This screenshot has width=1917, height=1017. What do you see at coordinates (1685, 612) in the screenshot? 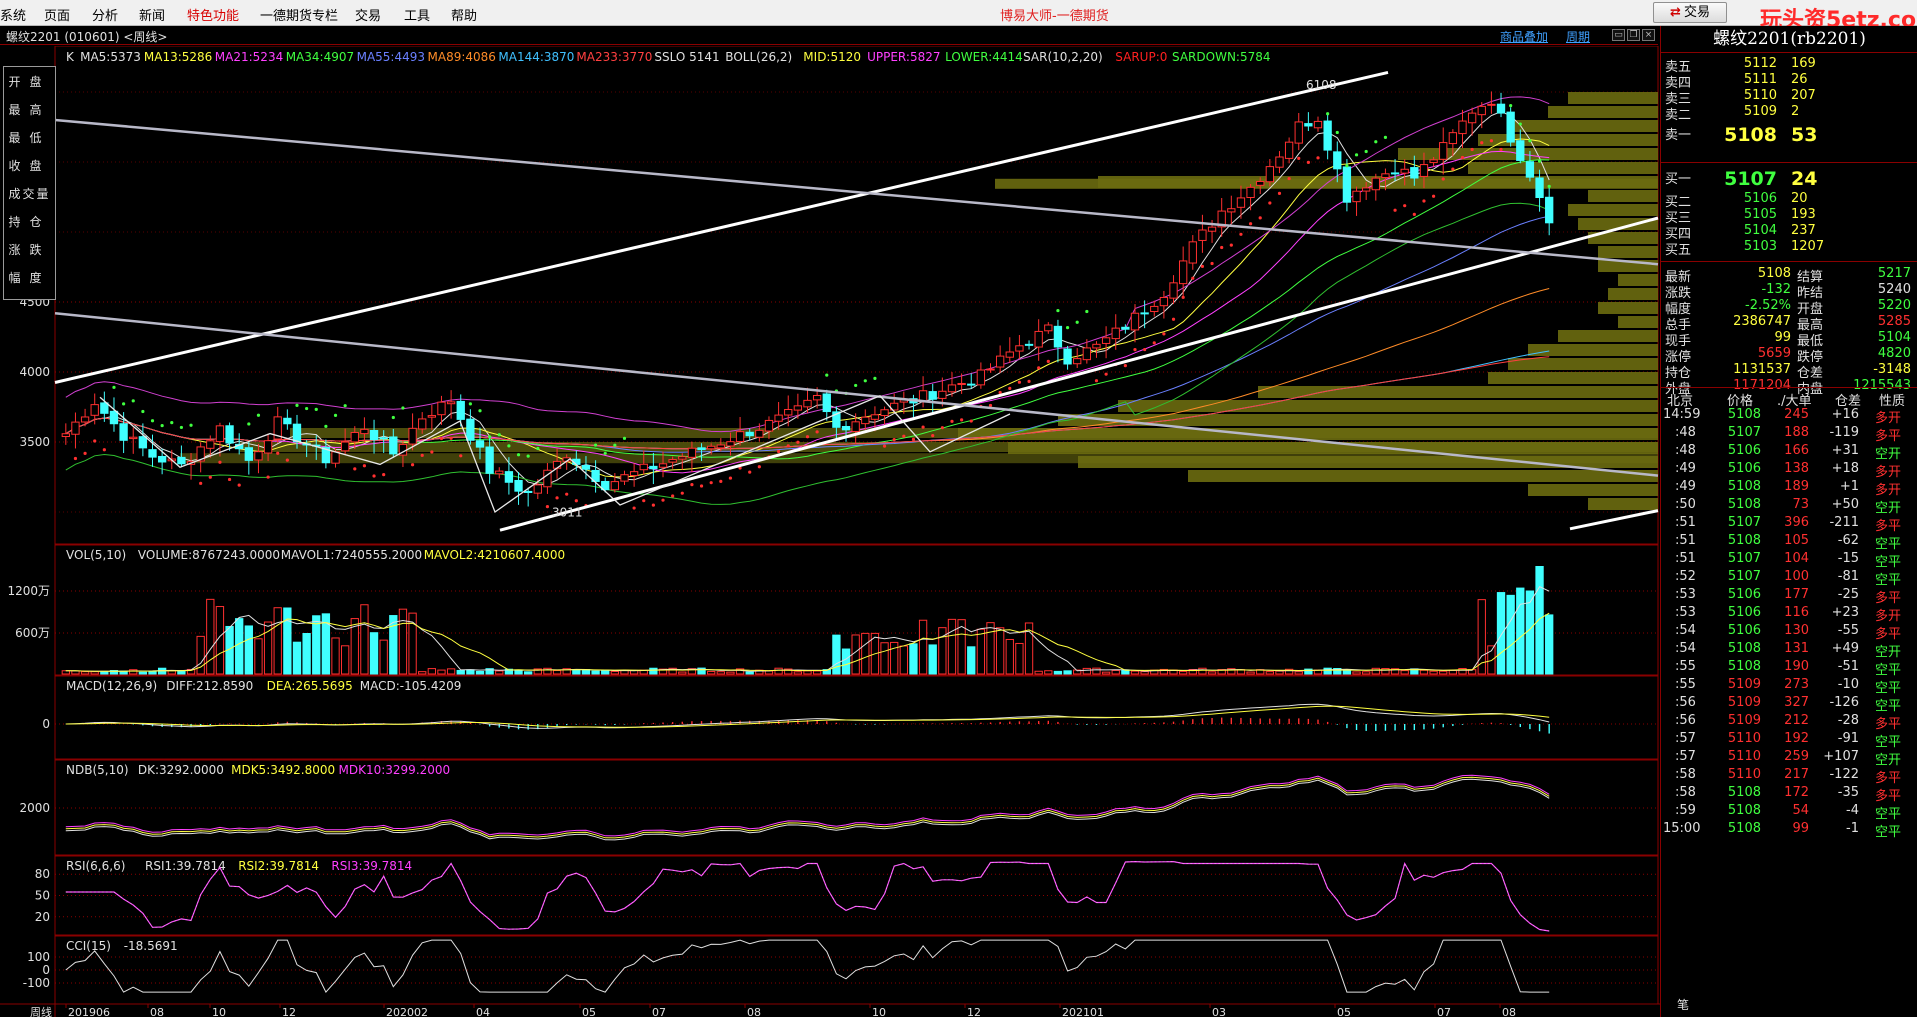
I see `tick-time: :53` at bounding box center [1685, 612].